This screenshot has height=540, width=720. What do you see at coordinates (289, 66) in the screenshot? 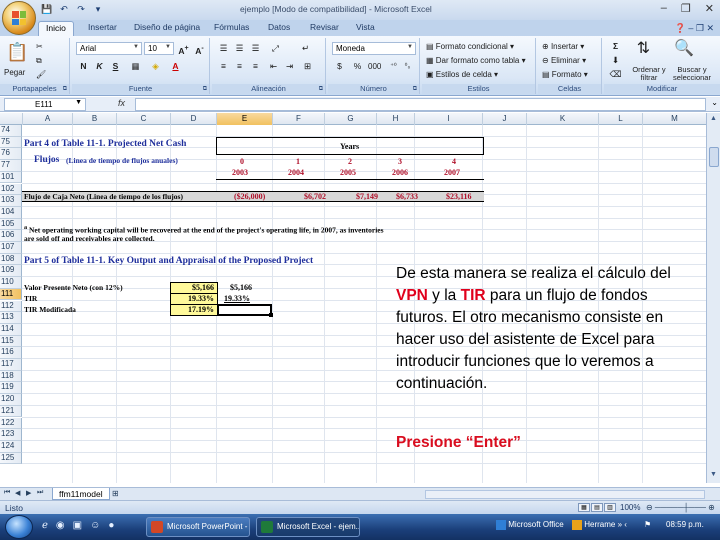
I see `increase-indent-icon: ⇥` at bounding box center [289, 66].